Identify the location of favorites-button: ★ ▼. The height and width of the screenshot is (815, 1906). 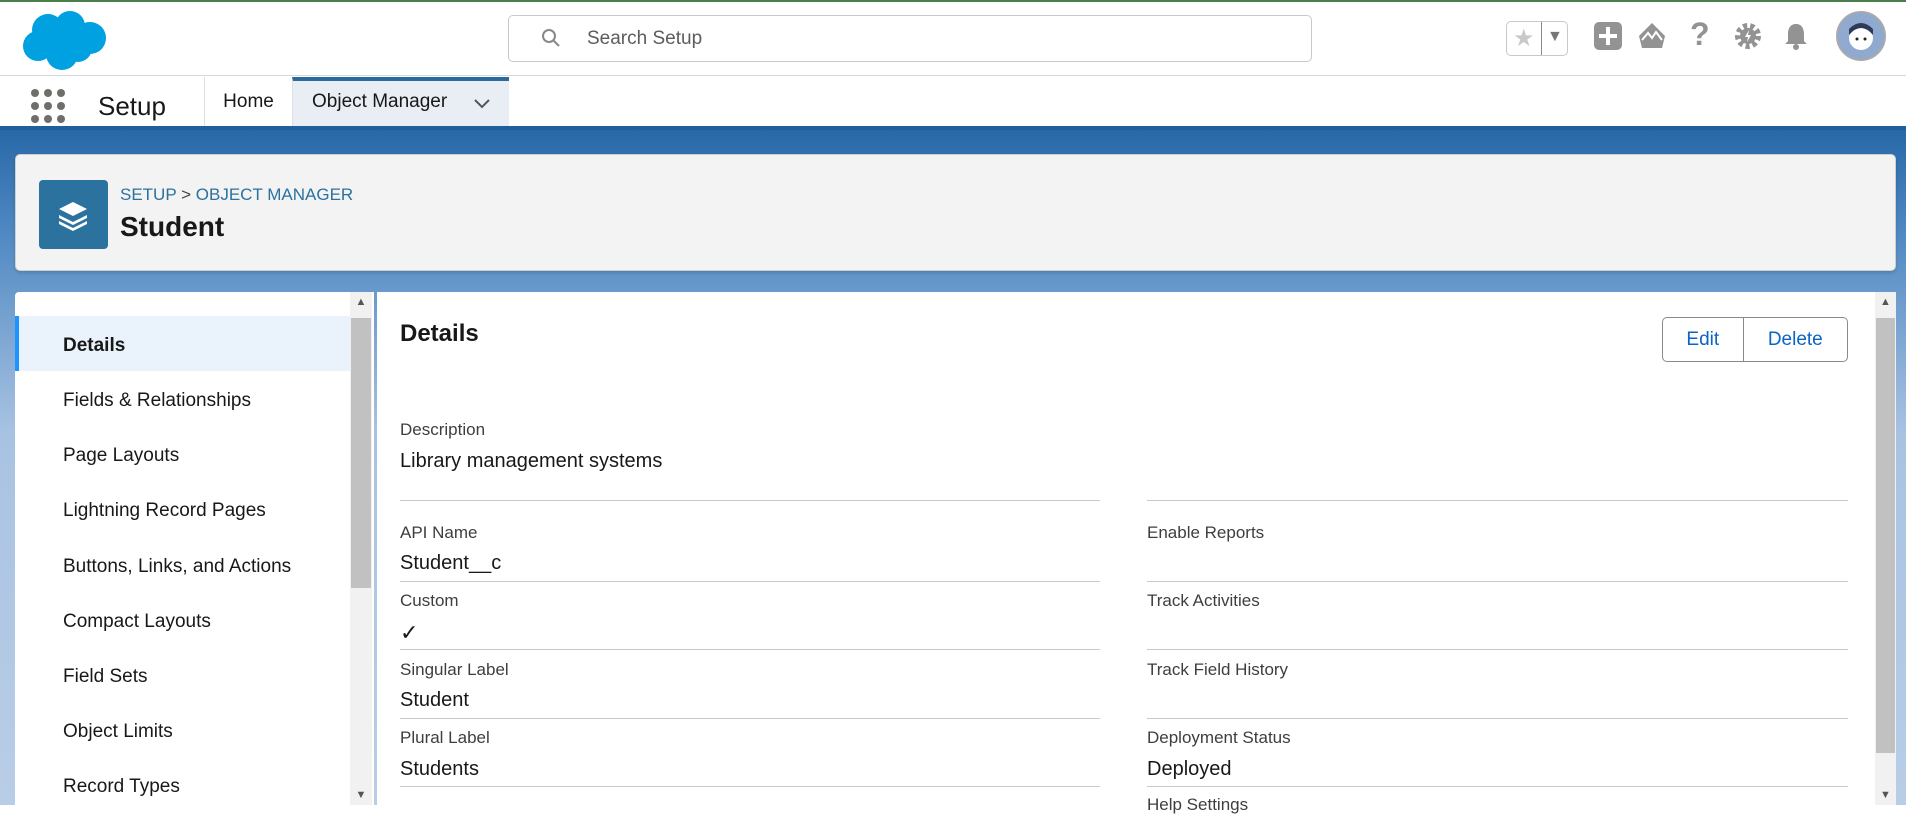
(1537, 38).